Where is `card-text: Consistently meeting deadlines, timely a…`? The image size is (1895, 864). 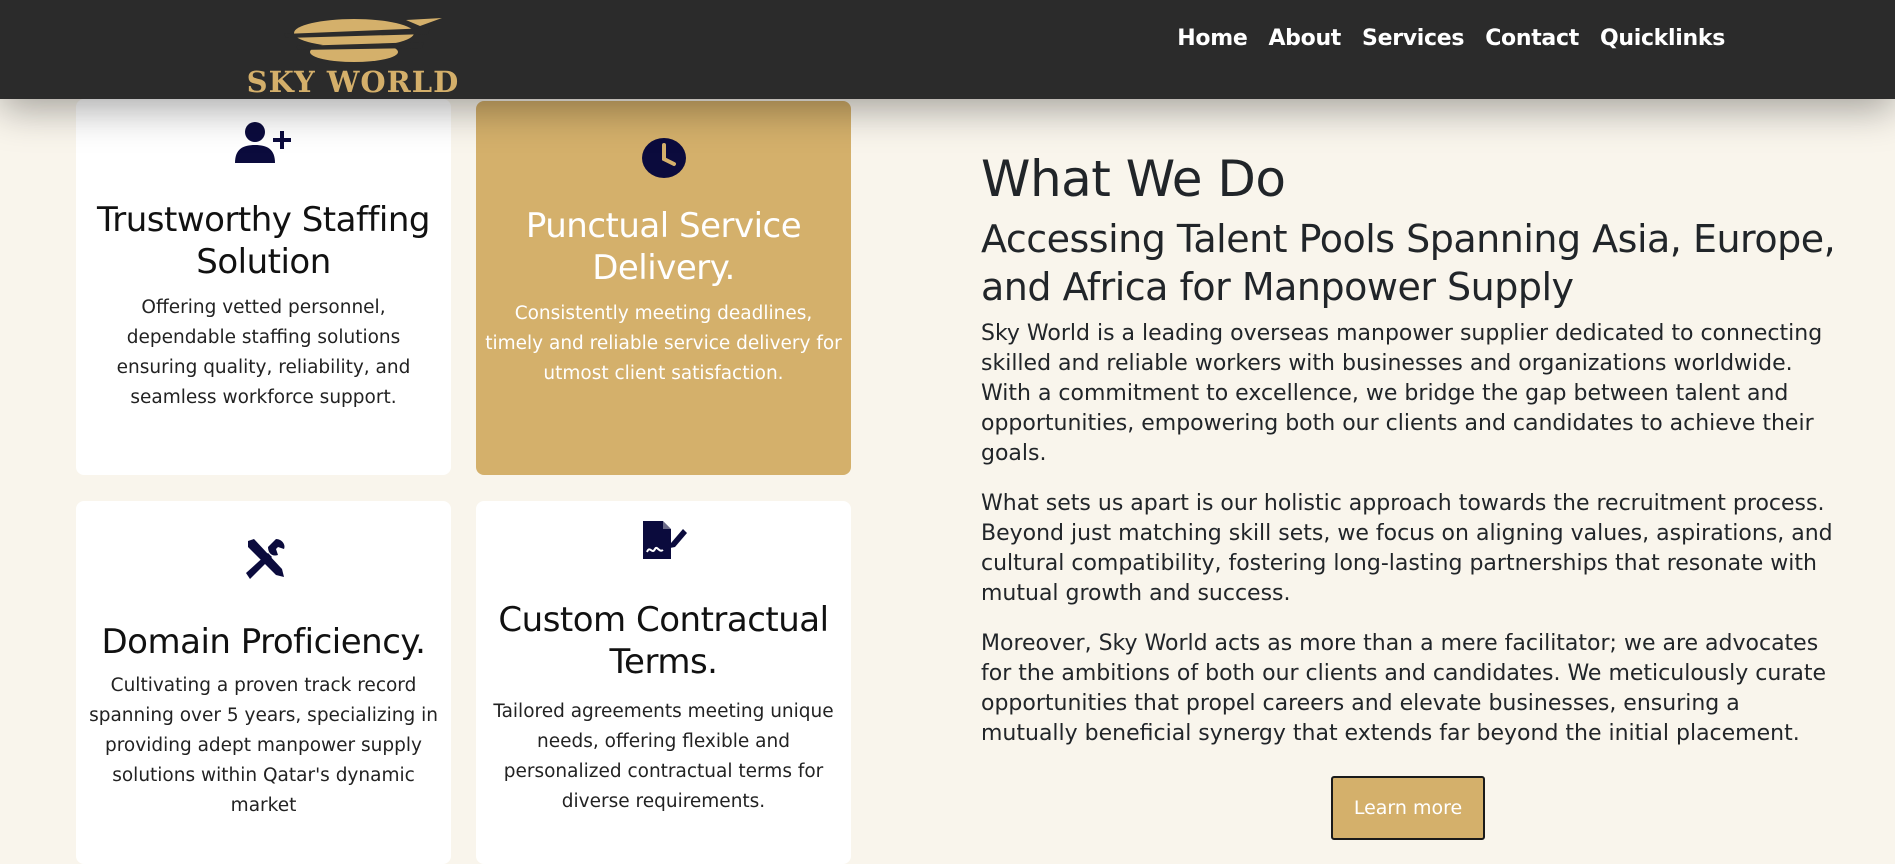 card-text: Consistently meeting deadlines, timely a… is located at coordinates (663, 343).